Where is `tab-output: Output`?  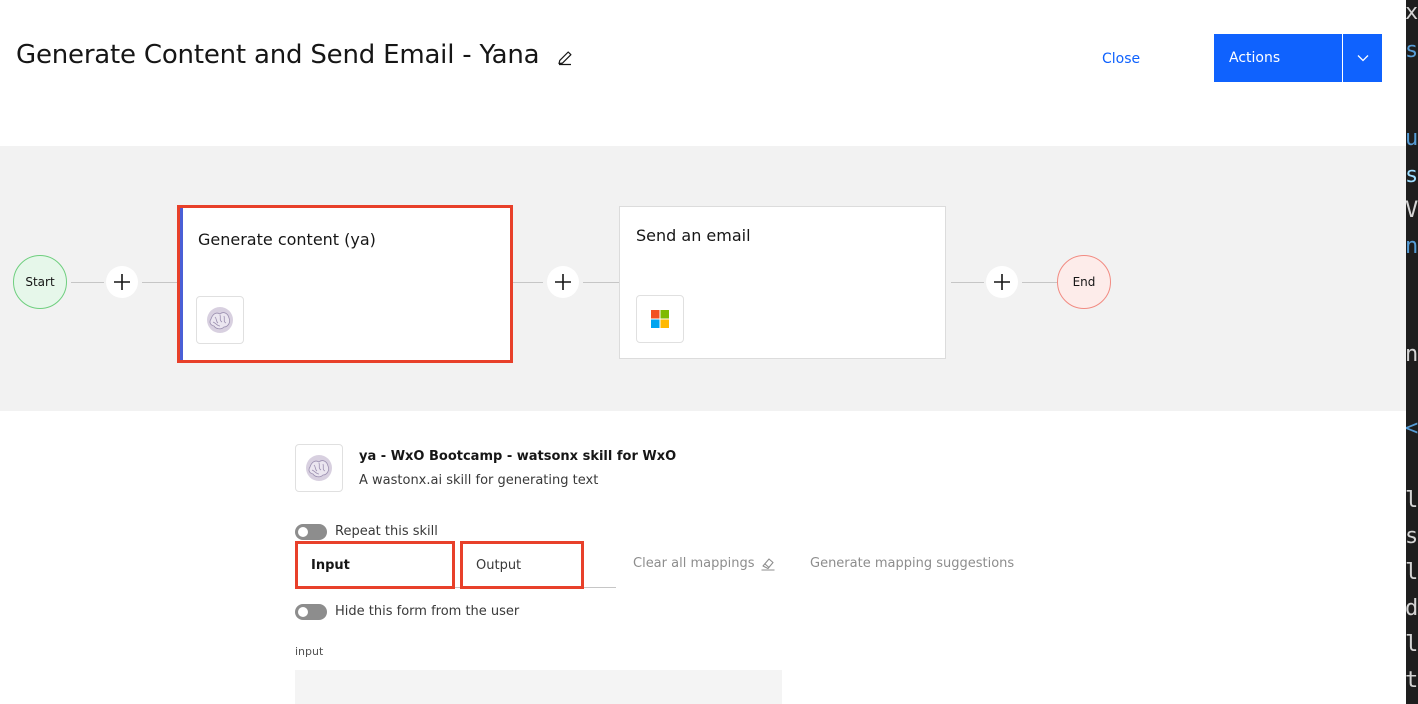 tab-output: Output is located at coordinates (522, 565).